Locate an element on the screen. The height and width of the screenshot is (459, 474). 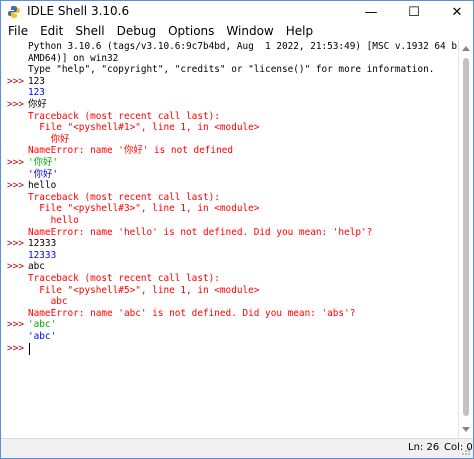
close-icon: ✕ is located at coordinates (457, 12).